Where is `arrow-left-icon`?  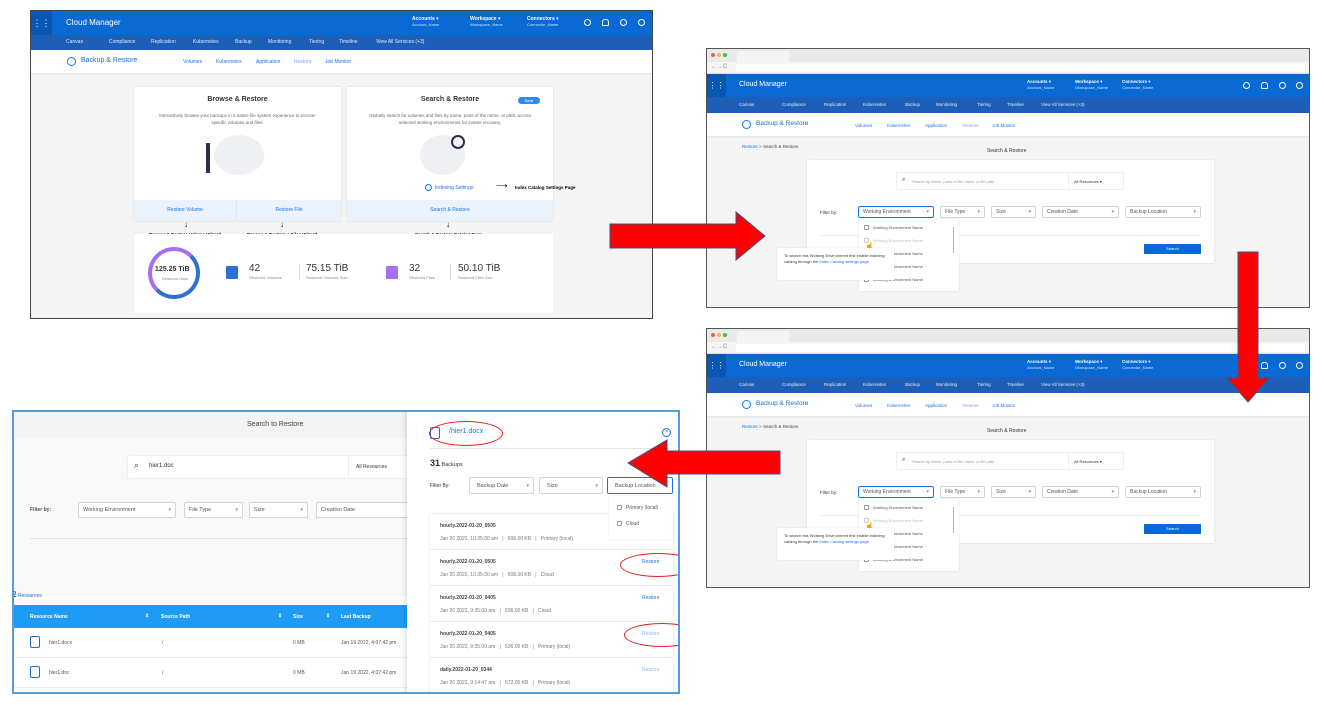
arrow-left-icon is located at coordinates (704, 463).